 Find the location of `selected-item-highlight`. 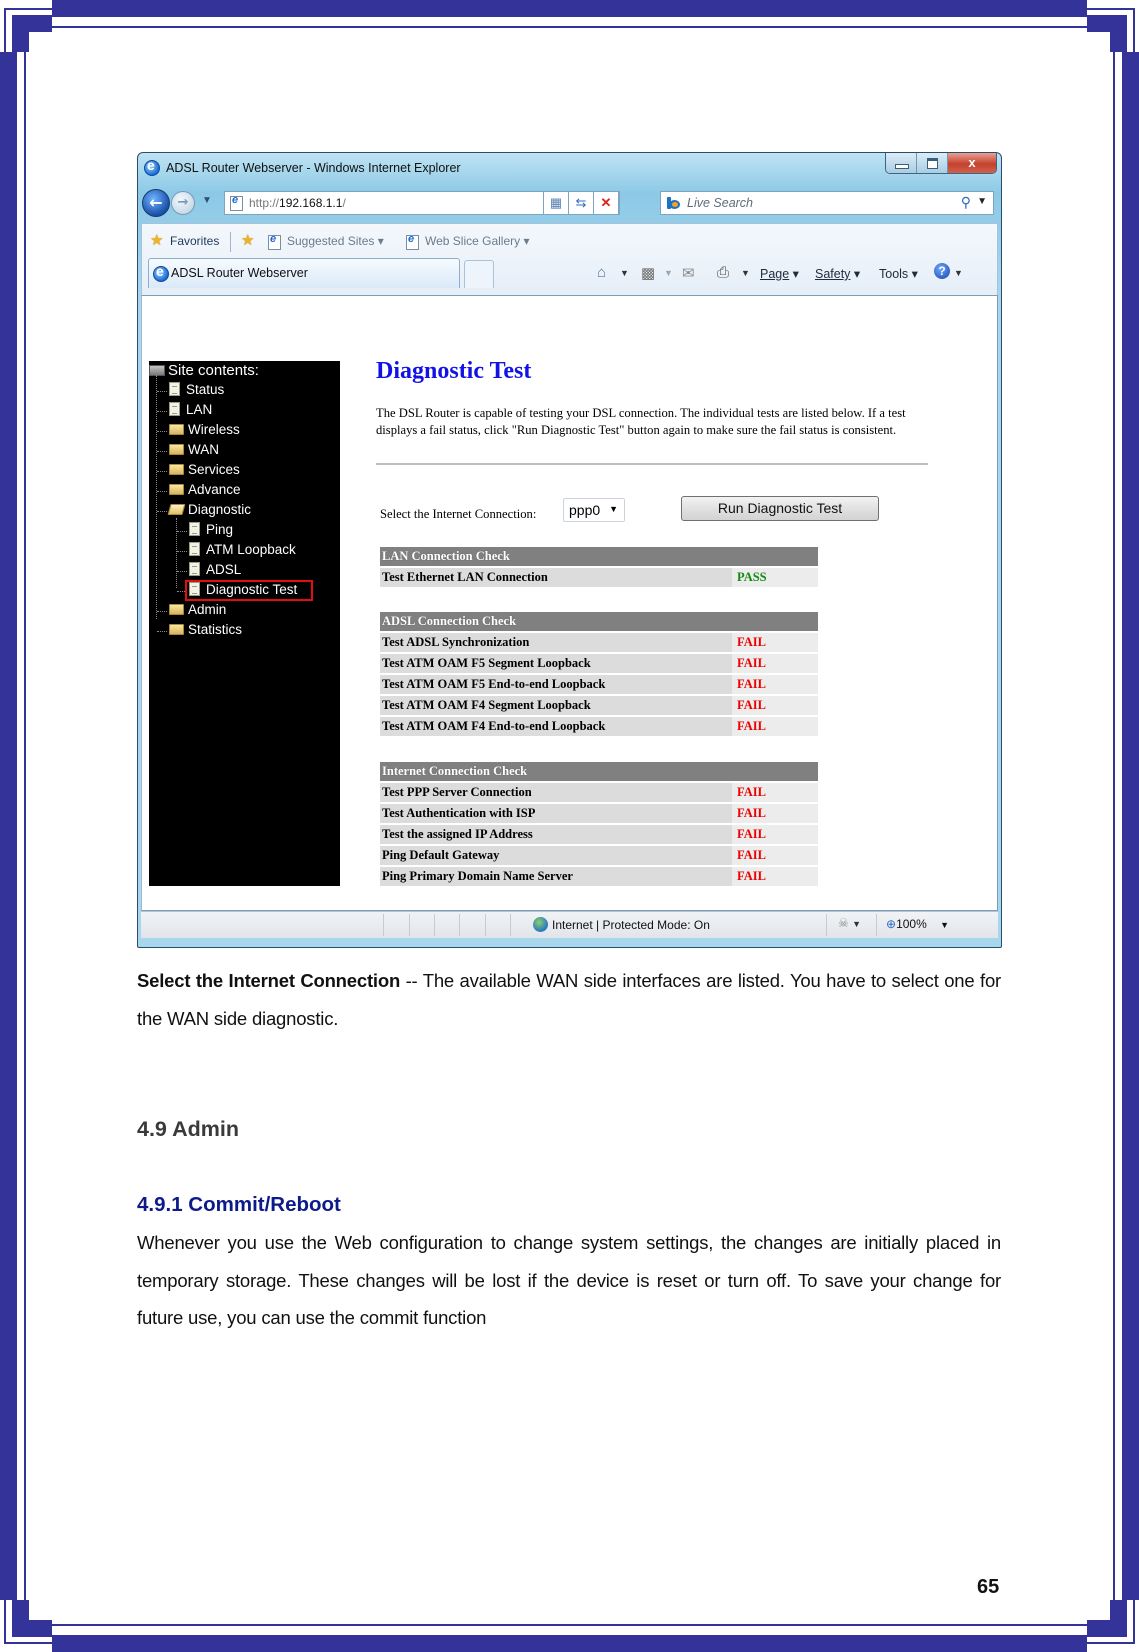

selected-item-highlight is located at coordinates (249, 590).